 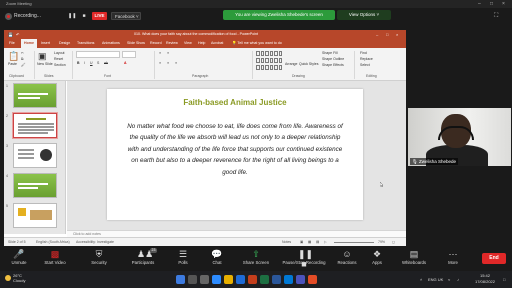 I want to click on shape-effects-button: Shape Effects, so click(x=333, y=65).